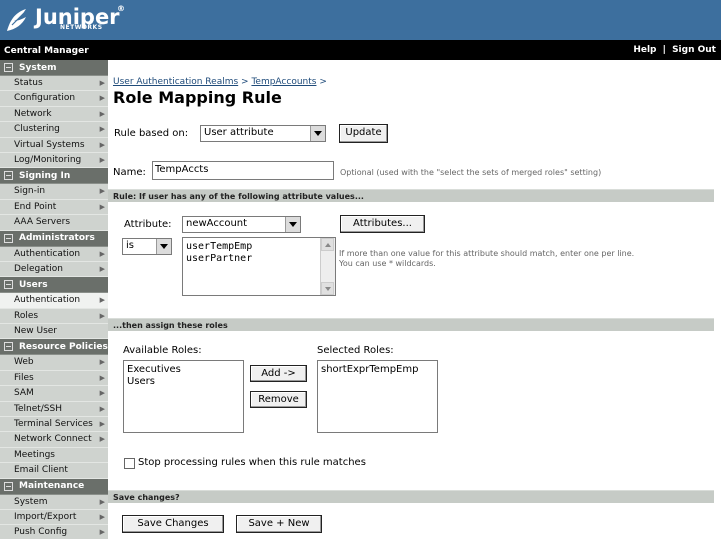  Describe the element at coordinates (47, 253) in the screenshot. I see `sidebar-item-label: Authentication` at that location.